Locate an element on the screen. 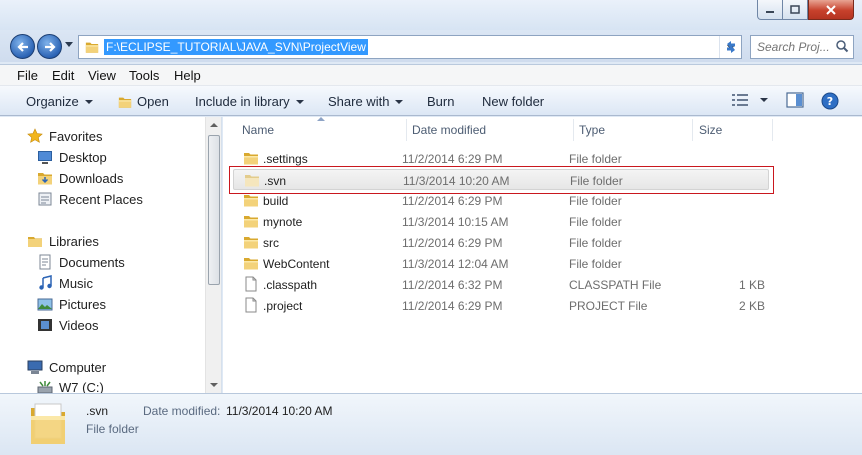 The width and height of the screenshot is (862, 455). close-icon is located at coordinates (831, 9).